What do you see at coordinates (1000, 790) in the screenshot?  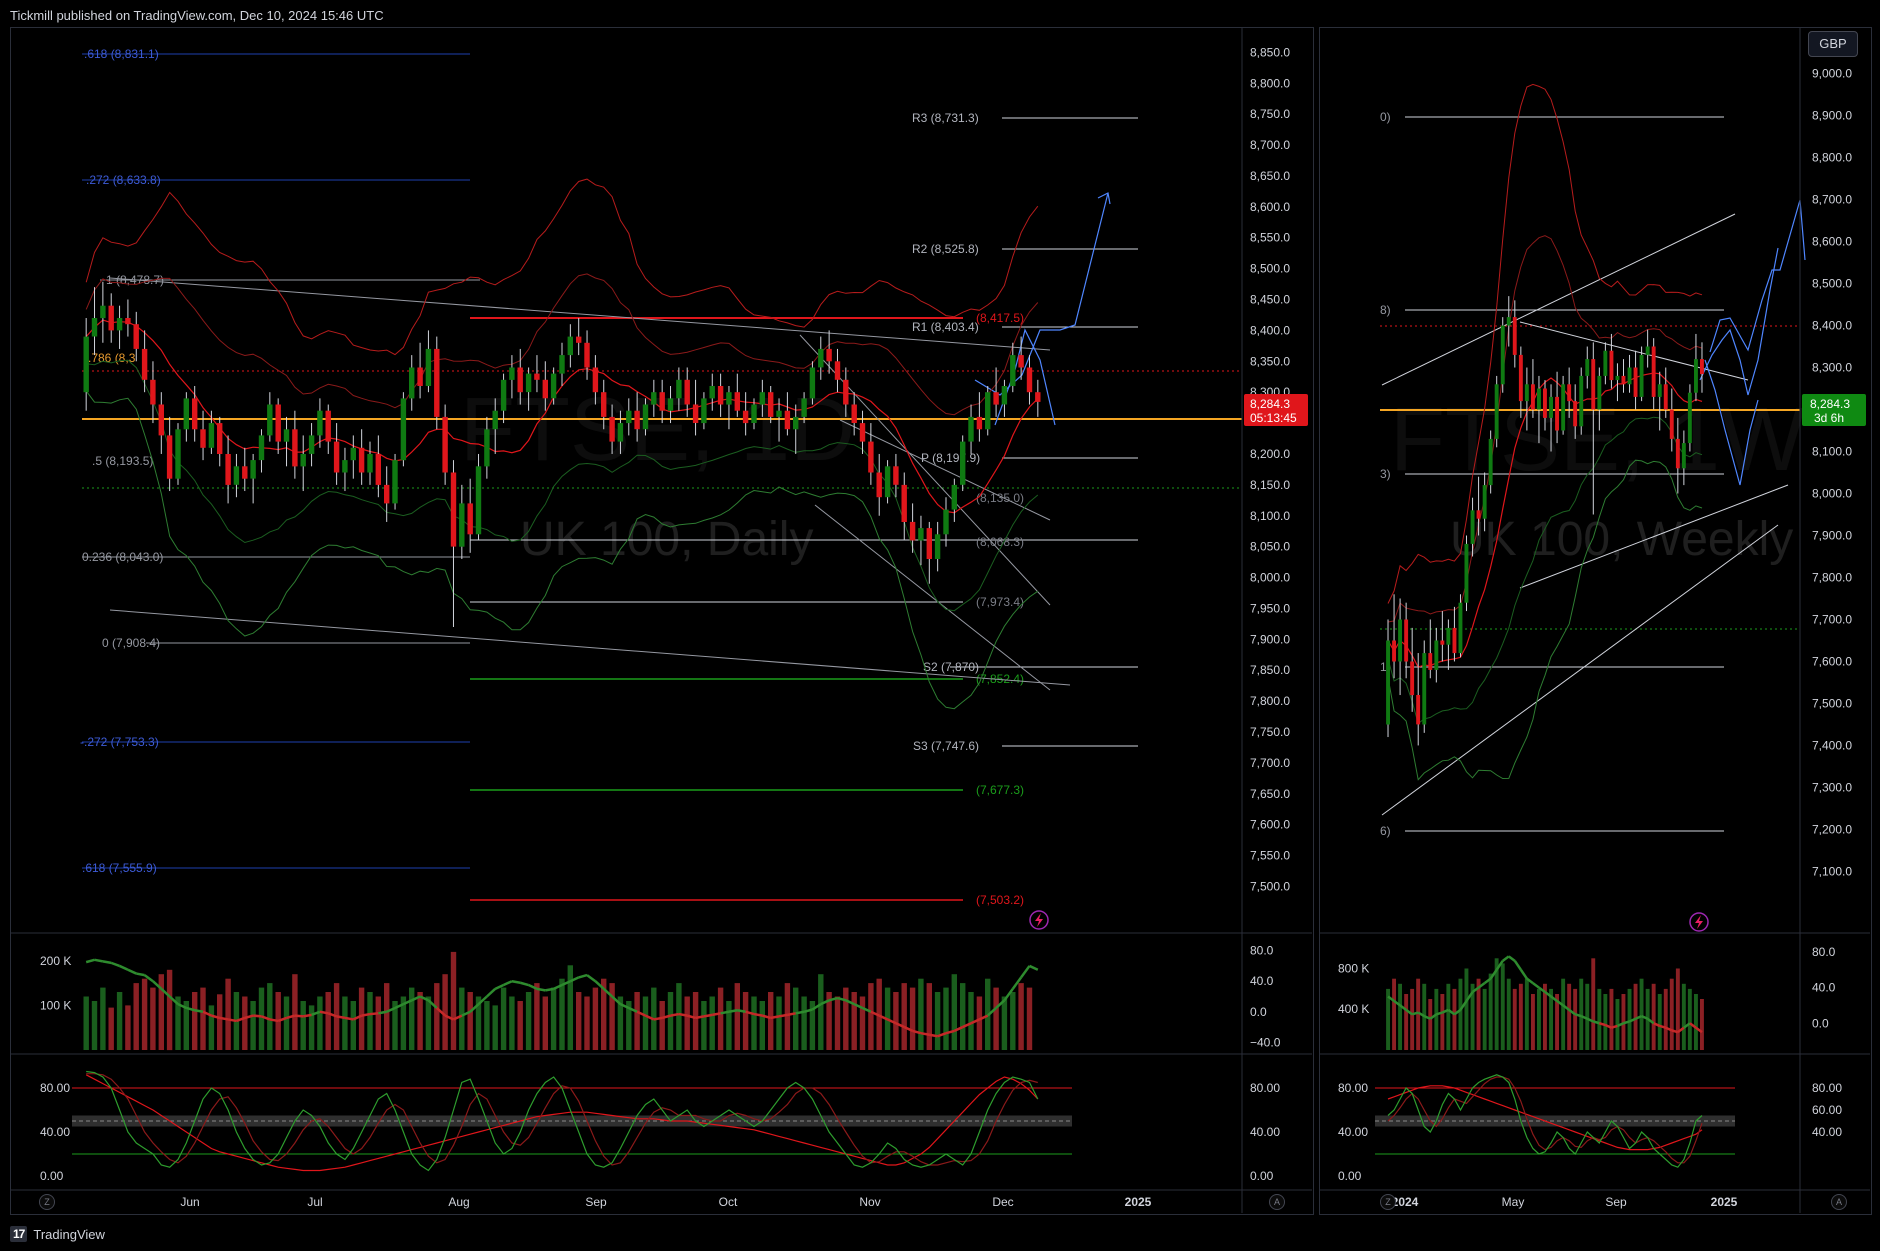 I see `level-label-7677: (7,677.3)` at bounding box center [1000, 790].